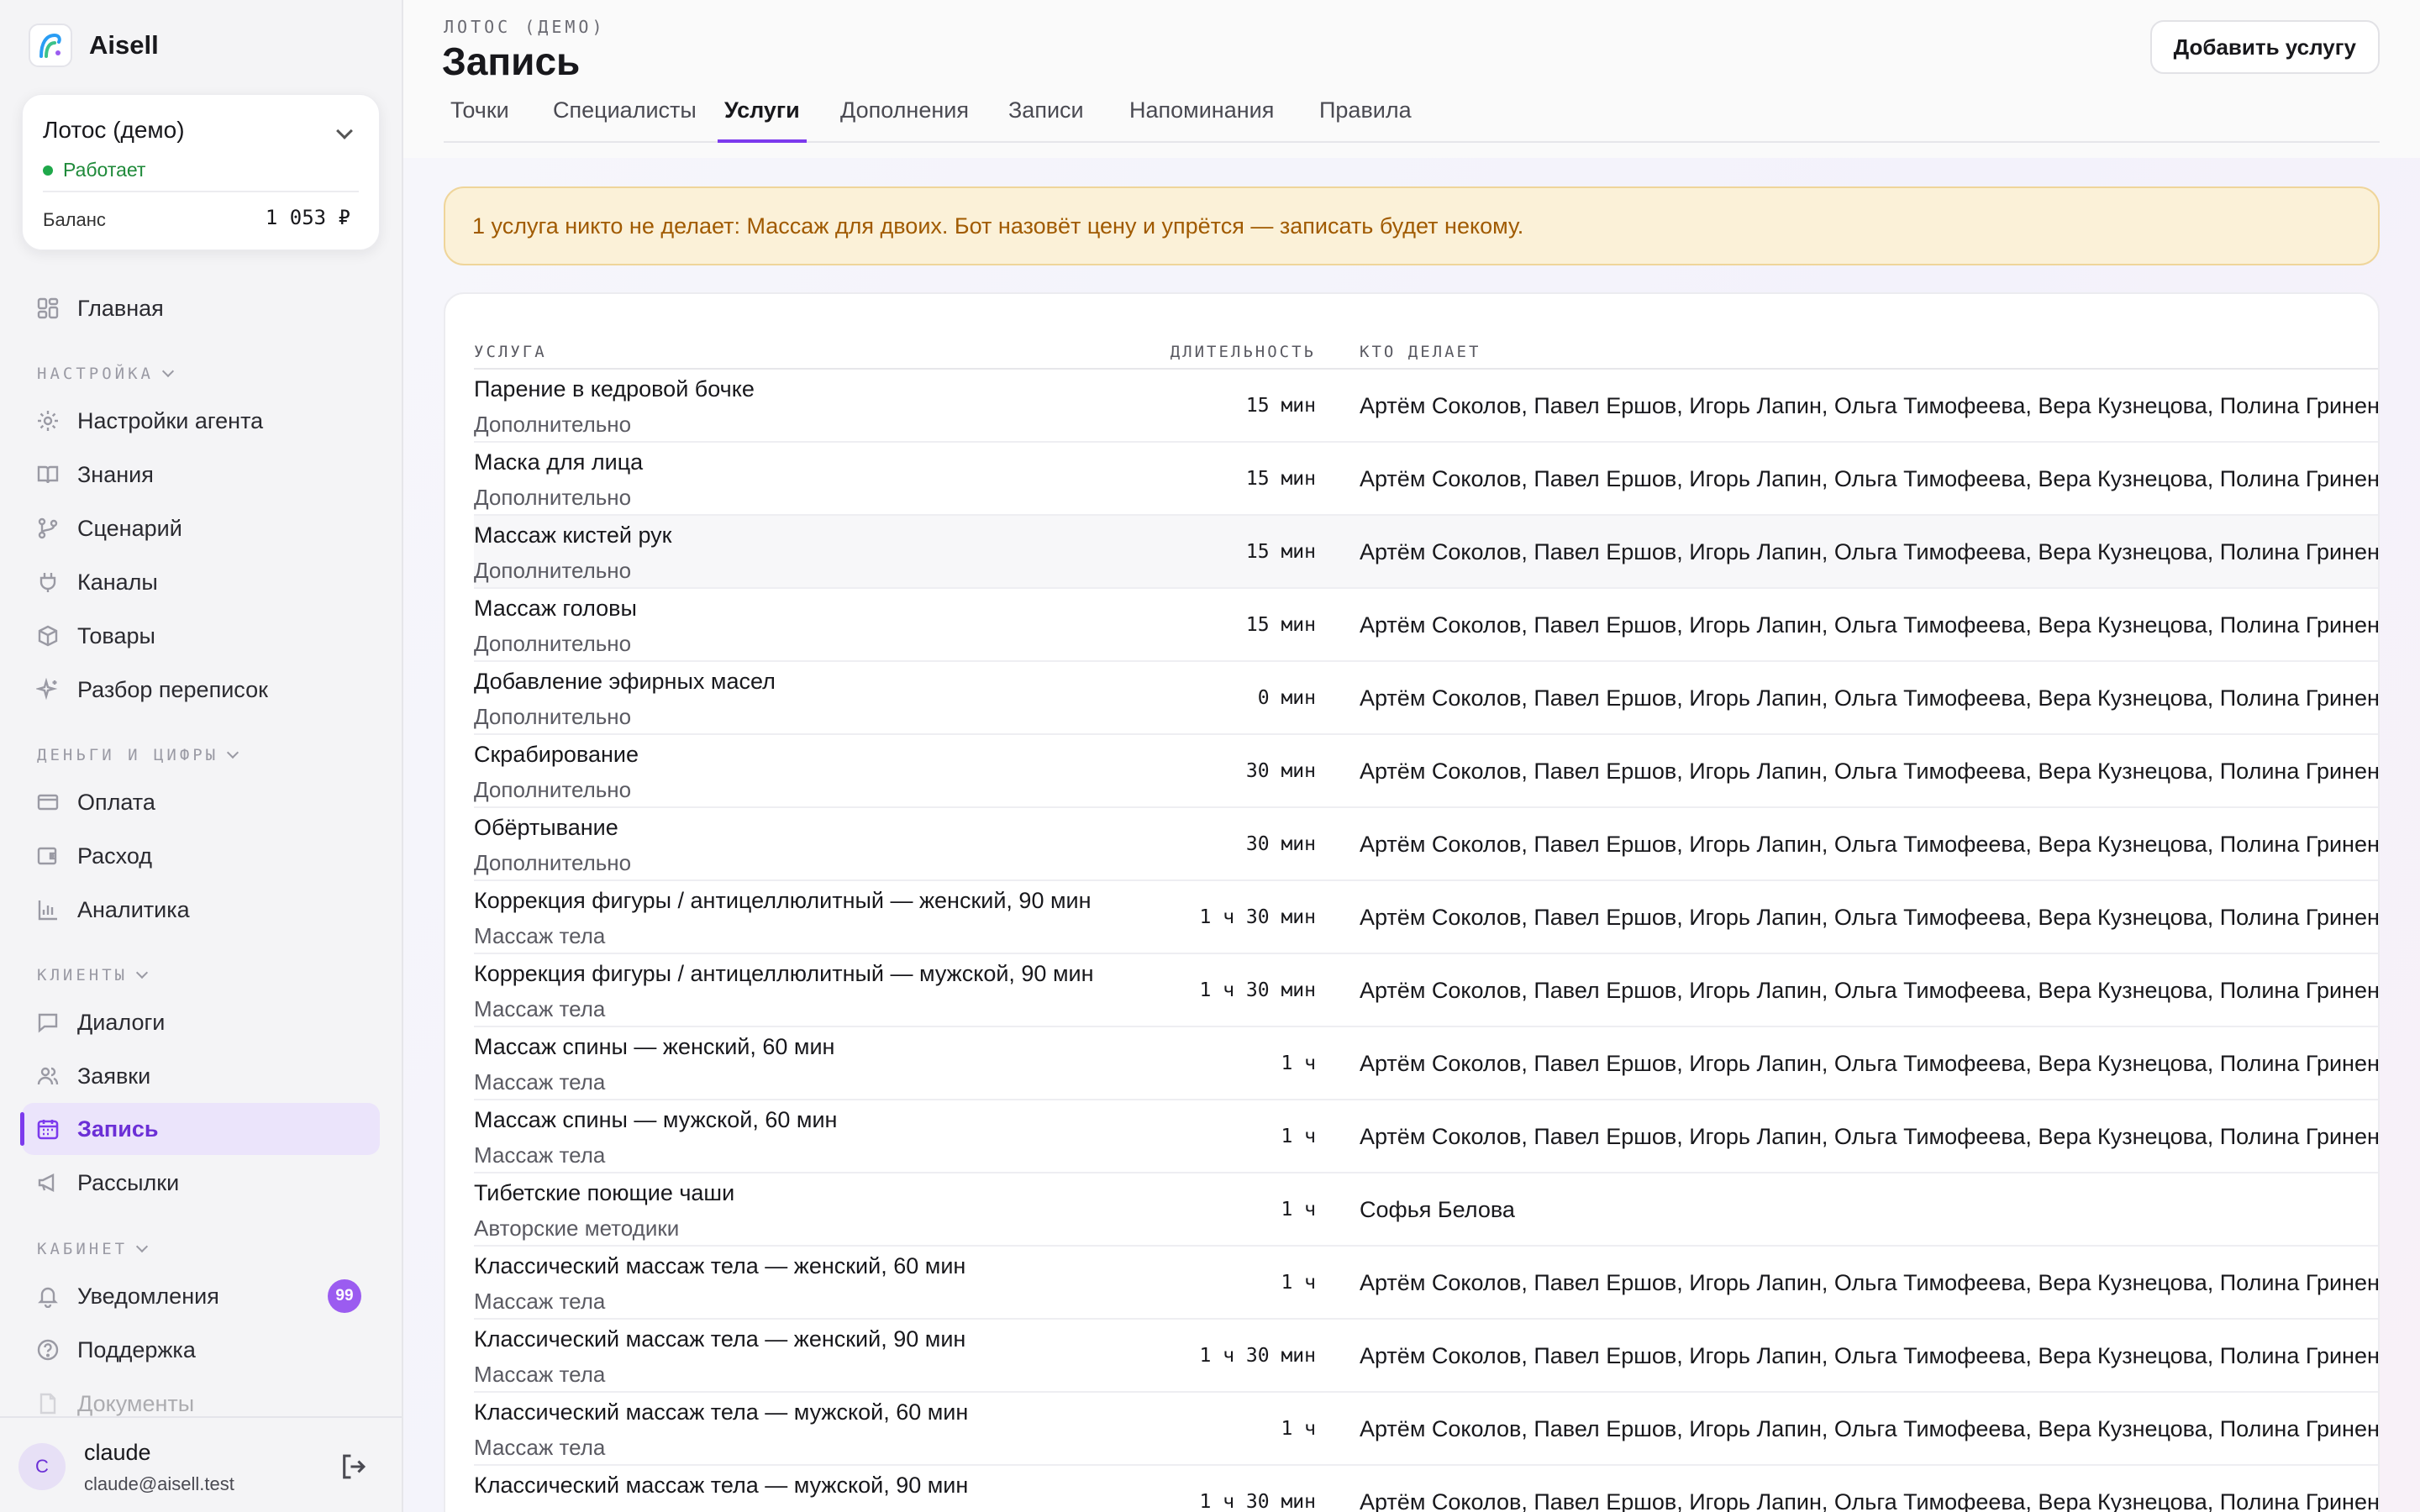 This screenshot has width=2420, height=1512. What do you see at coordinates (905, 117) in the screenshot?
I see `tab-additions: Дополнения` at bounding box center [905, 117].